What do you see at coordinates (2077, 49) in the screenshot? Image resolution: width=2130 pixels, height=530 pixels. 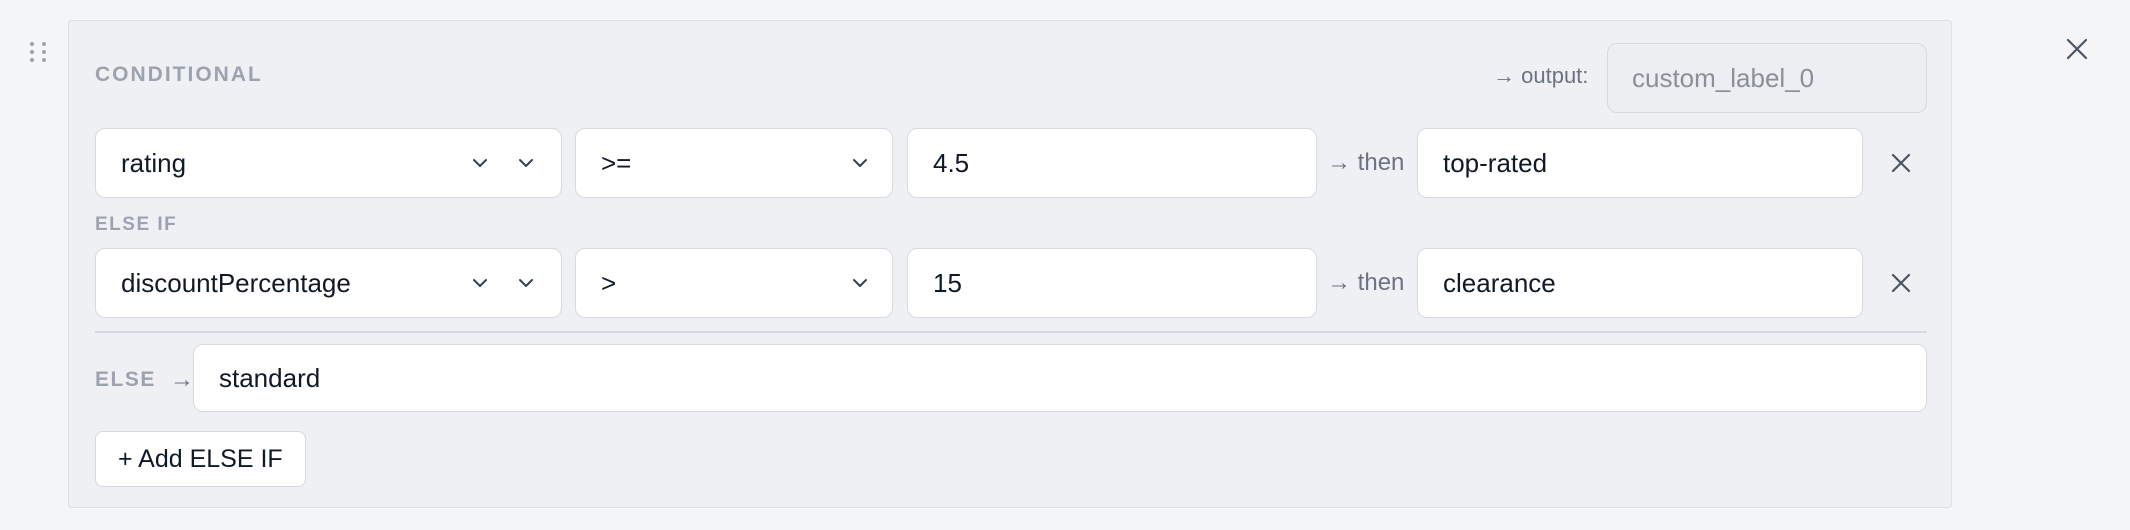 I see `close-icon` at bounding box center [2077, 49].